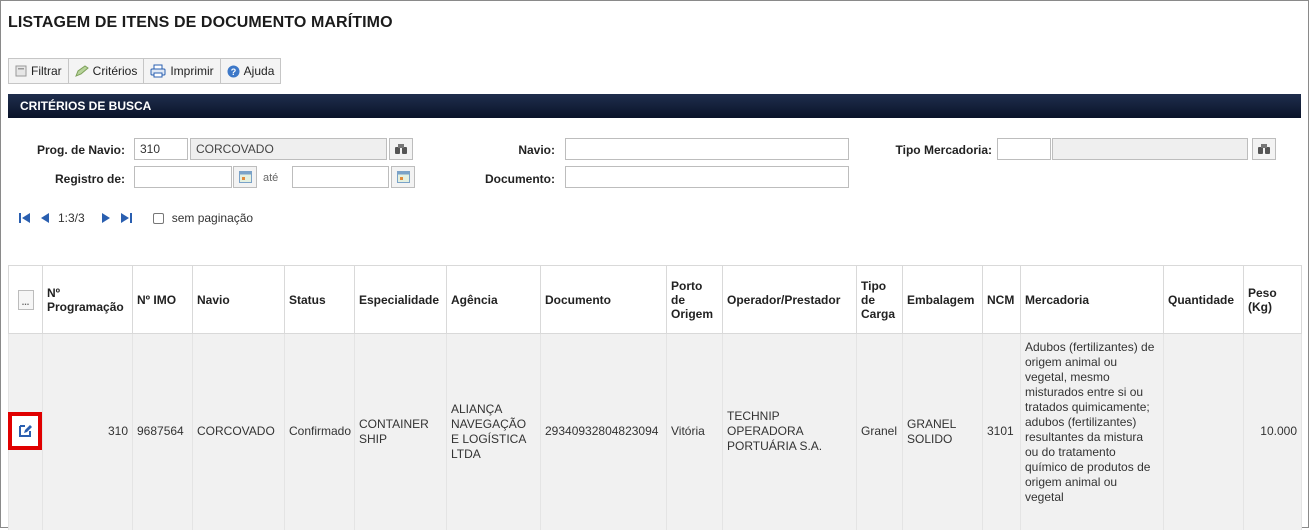 The height and width of the screenshot is (530, 1311). I want to click on registro-to-calendar-button, so click(403, 177).